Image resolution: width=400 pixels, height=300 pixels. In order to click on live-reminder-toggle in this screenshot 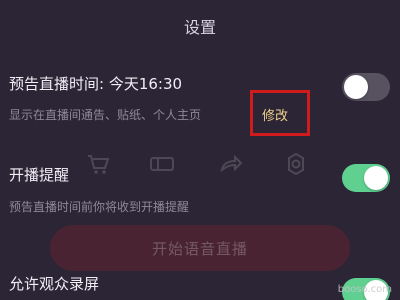, I will do `click(366, 178)`.